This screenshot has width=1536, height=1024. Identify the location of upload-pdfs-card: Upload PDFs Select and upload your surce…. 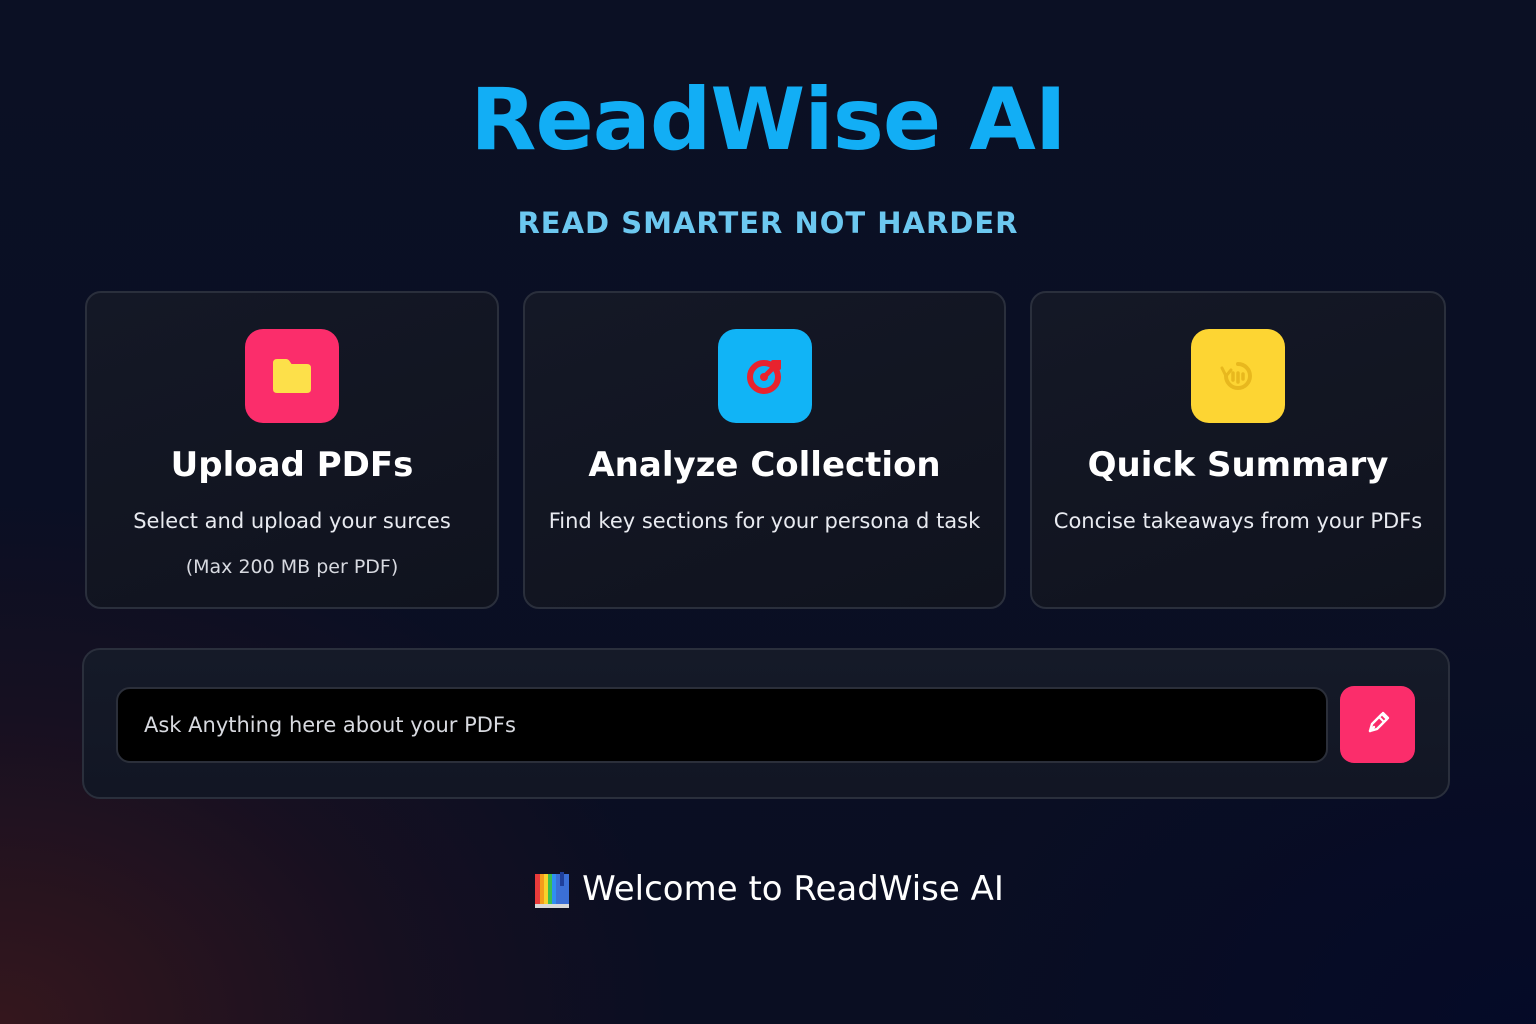
(292, 450).